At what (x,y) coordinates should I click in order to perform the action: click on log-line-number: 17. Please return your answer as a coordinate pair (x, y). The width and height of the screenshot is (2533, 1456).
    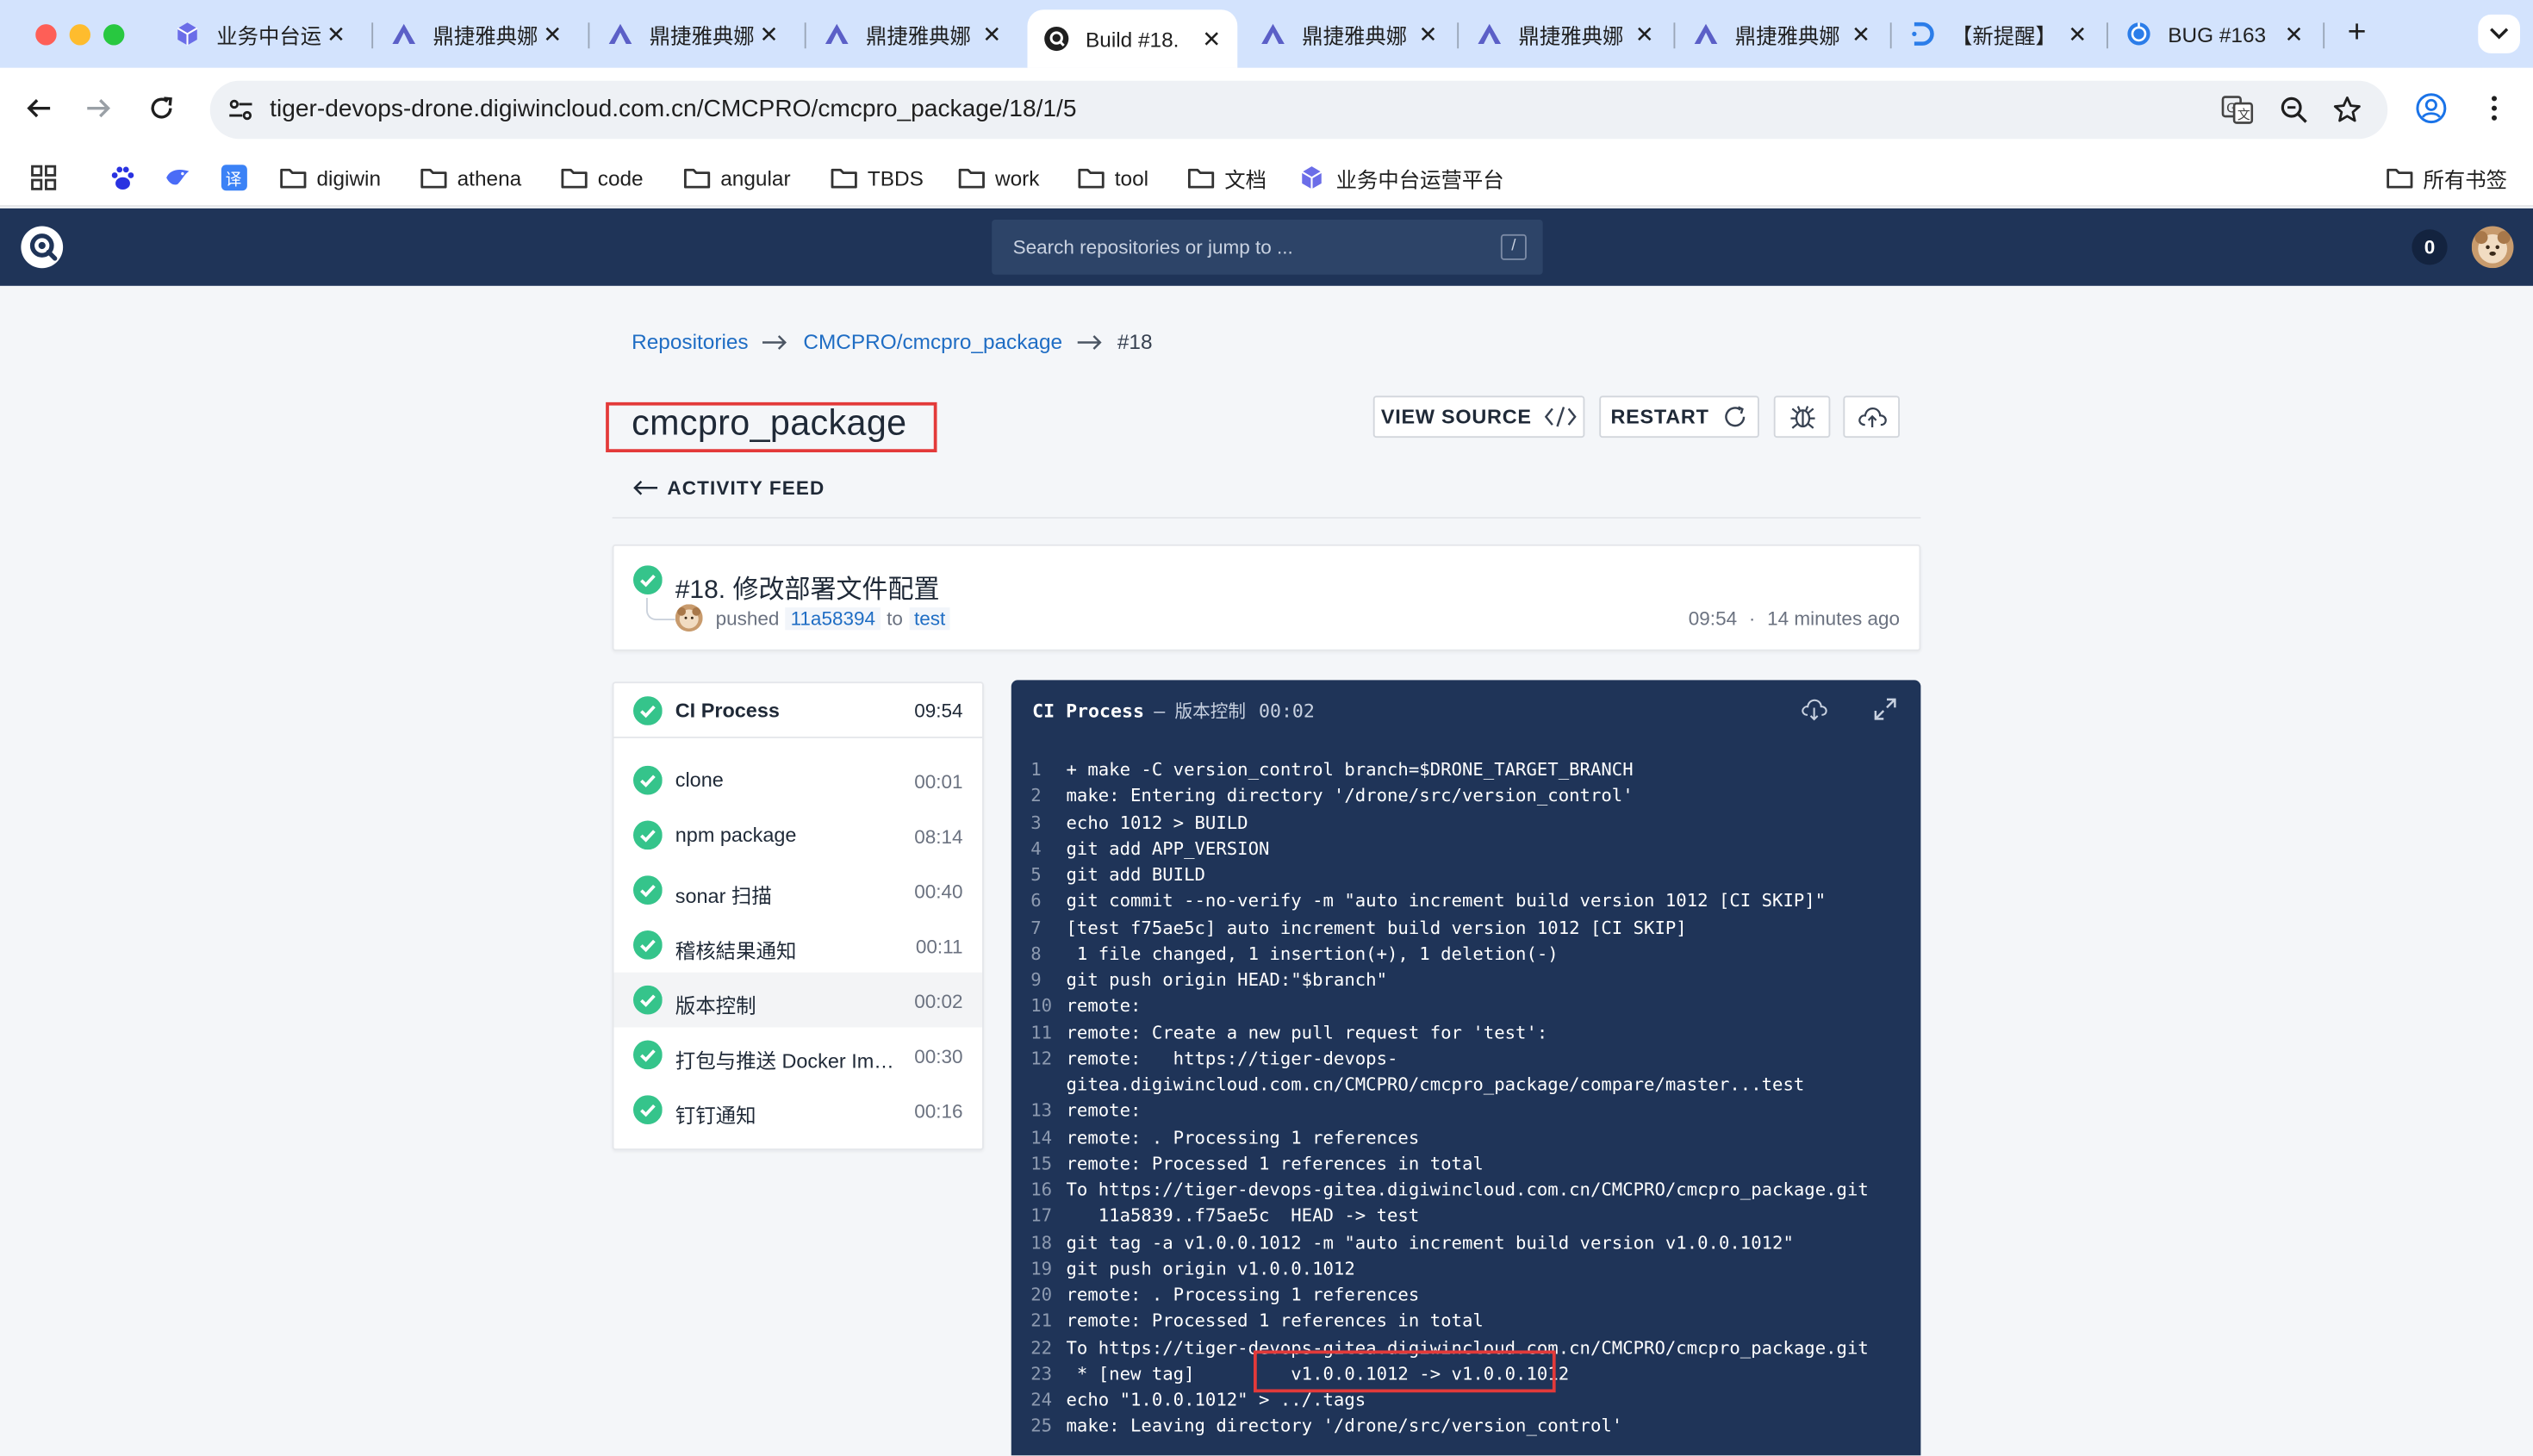
    Looking at the image, I should click on (1039, 1217).